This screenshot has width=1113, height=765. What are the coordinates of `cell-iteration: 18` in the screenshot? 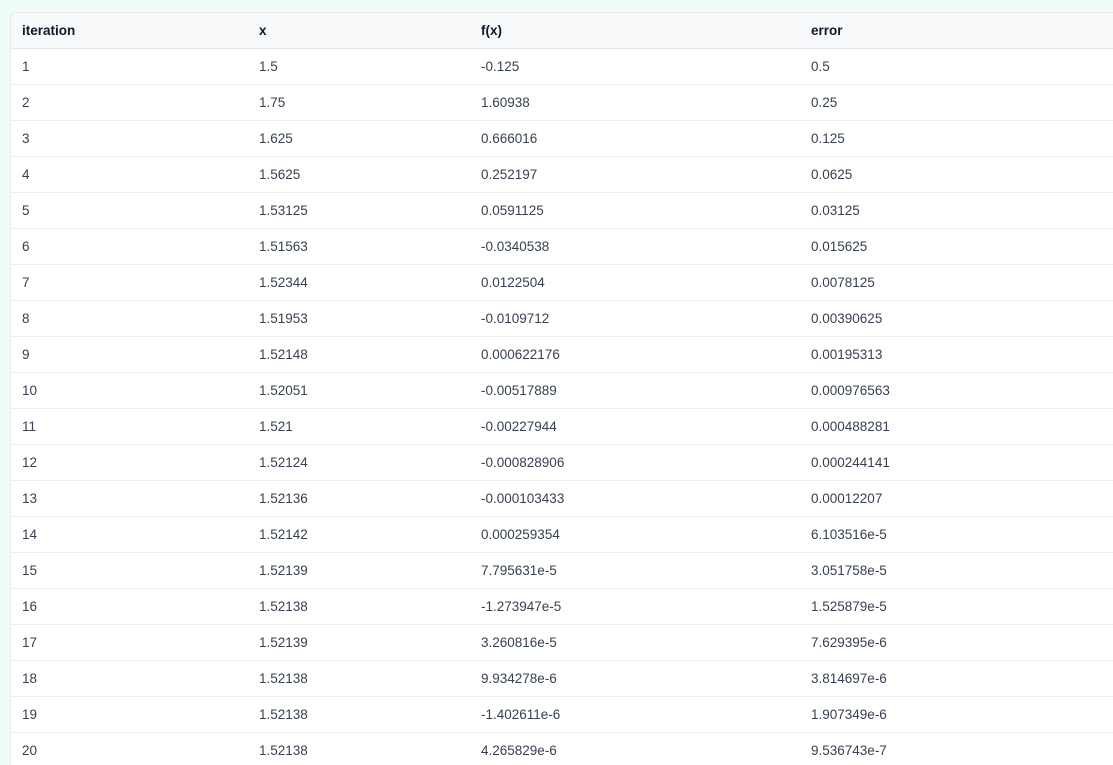 It's located at (129, 678).